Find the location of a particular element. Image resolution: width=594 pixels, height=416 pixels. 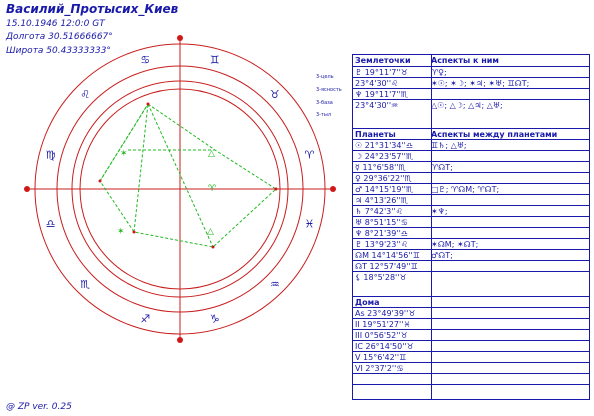

aspect-polygon is located at coordinates (188, 175).